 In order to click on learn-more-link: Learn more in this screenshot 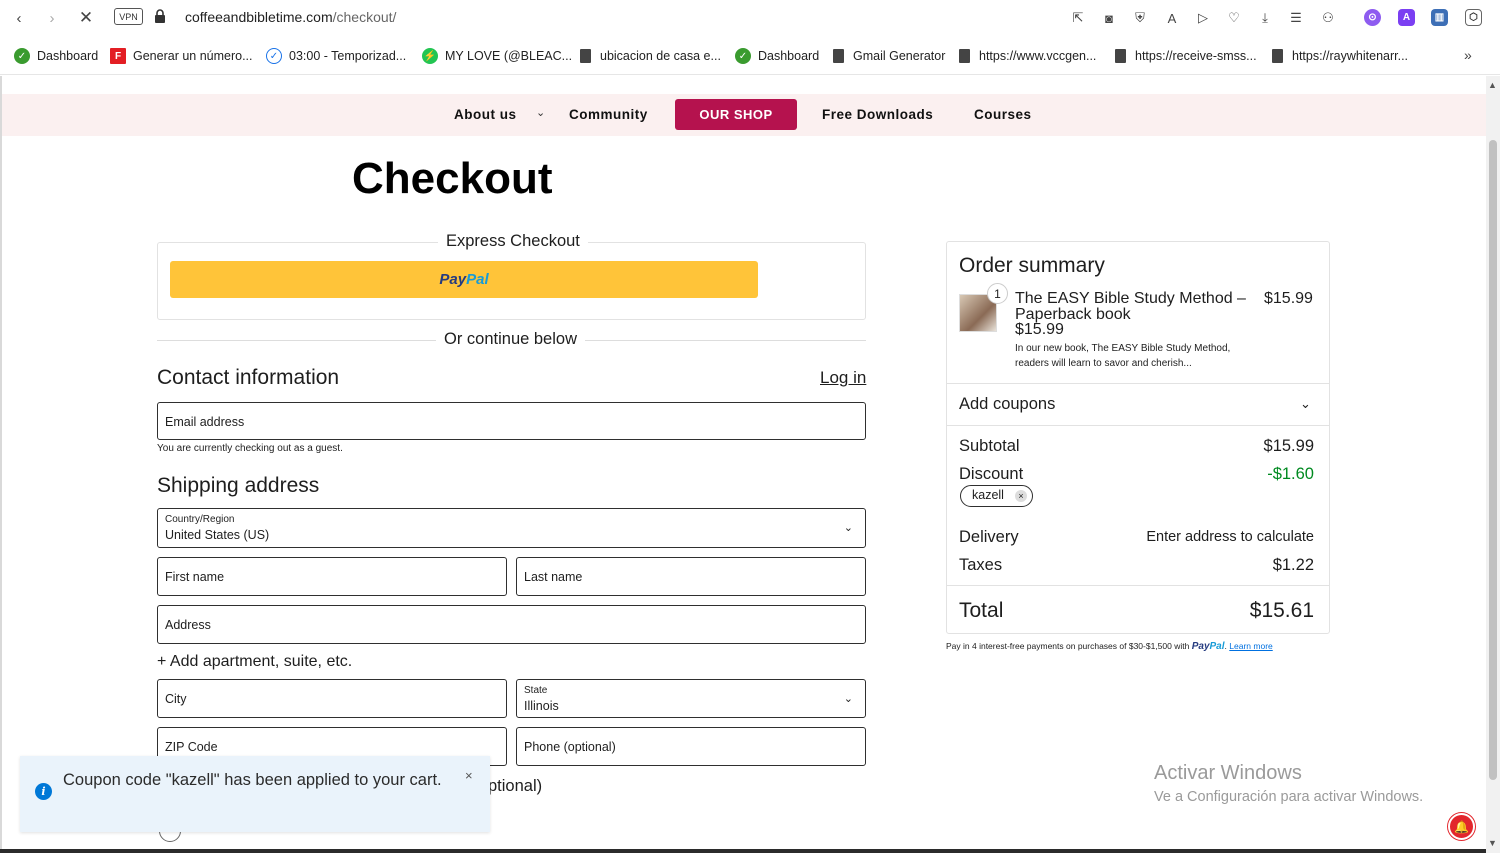, I will do `click(1250, 646)`.